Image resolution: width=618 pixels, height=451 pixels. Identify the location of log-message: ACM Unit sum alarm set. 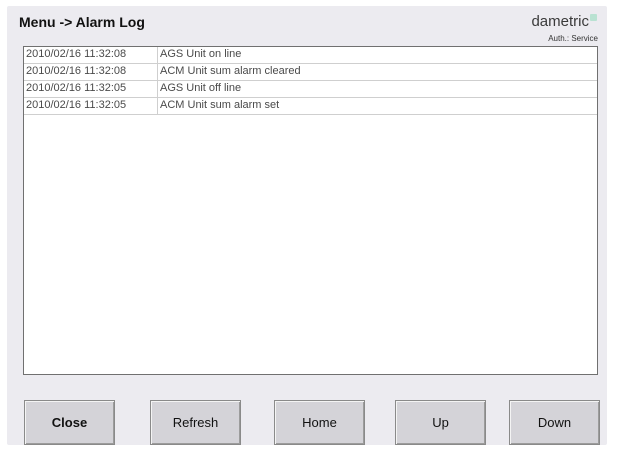
(220, 105).